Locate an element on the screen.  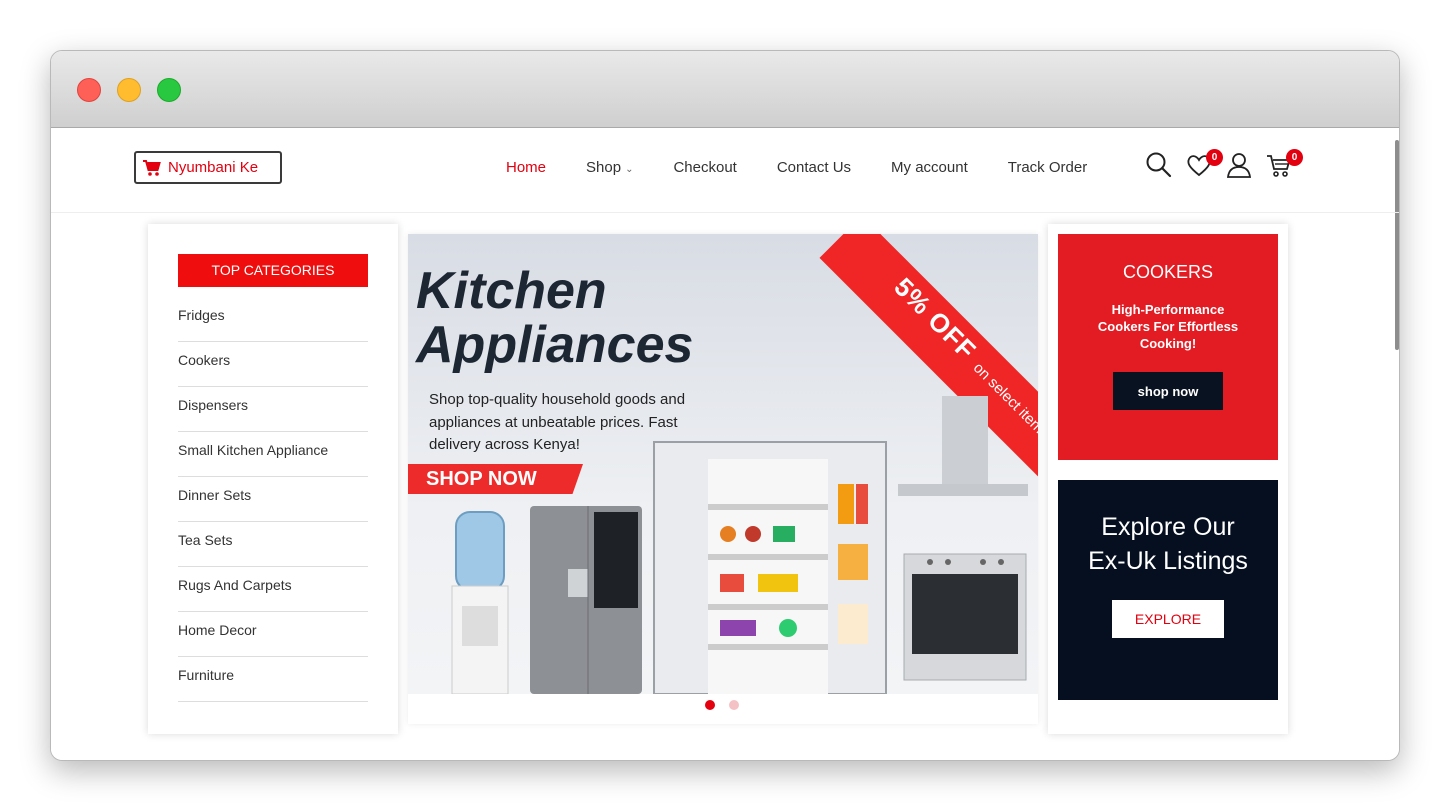
explore-button: EXPLORE is located at coordinates (1168, 619).